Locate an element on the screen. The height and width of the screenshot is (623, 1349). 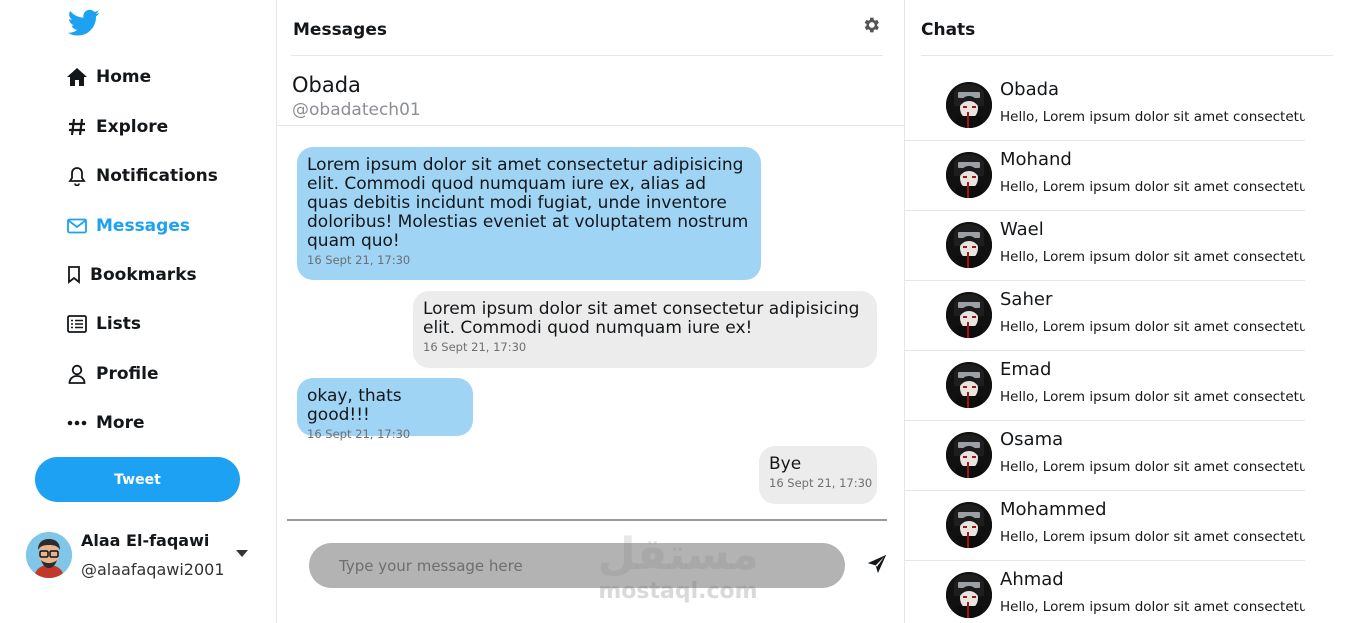
twitter-bird-icon is located at coordinates (84, 23).